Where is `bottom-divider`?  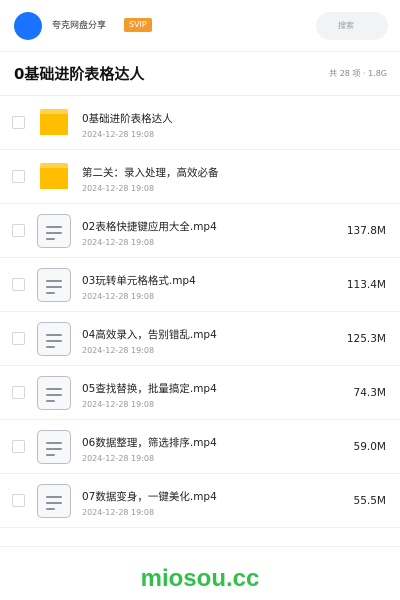
bottom-divider is located at coordinates (200, 546).